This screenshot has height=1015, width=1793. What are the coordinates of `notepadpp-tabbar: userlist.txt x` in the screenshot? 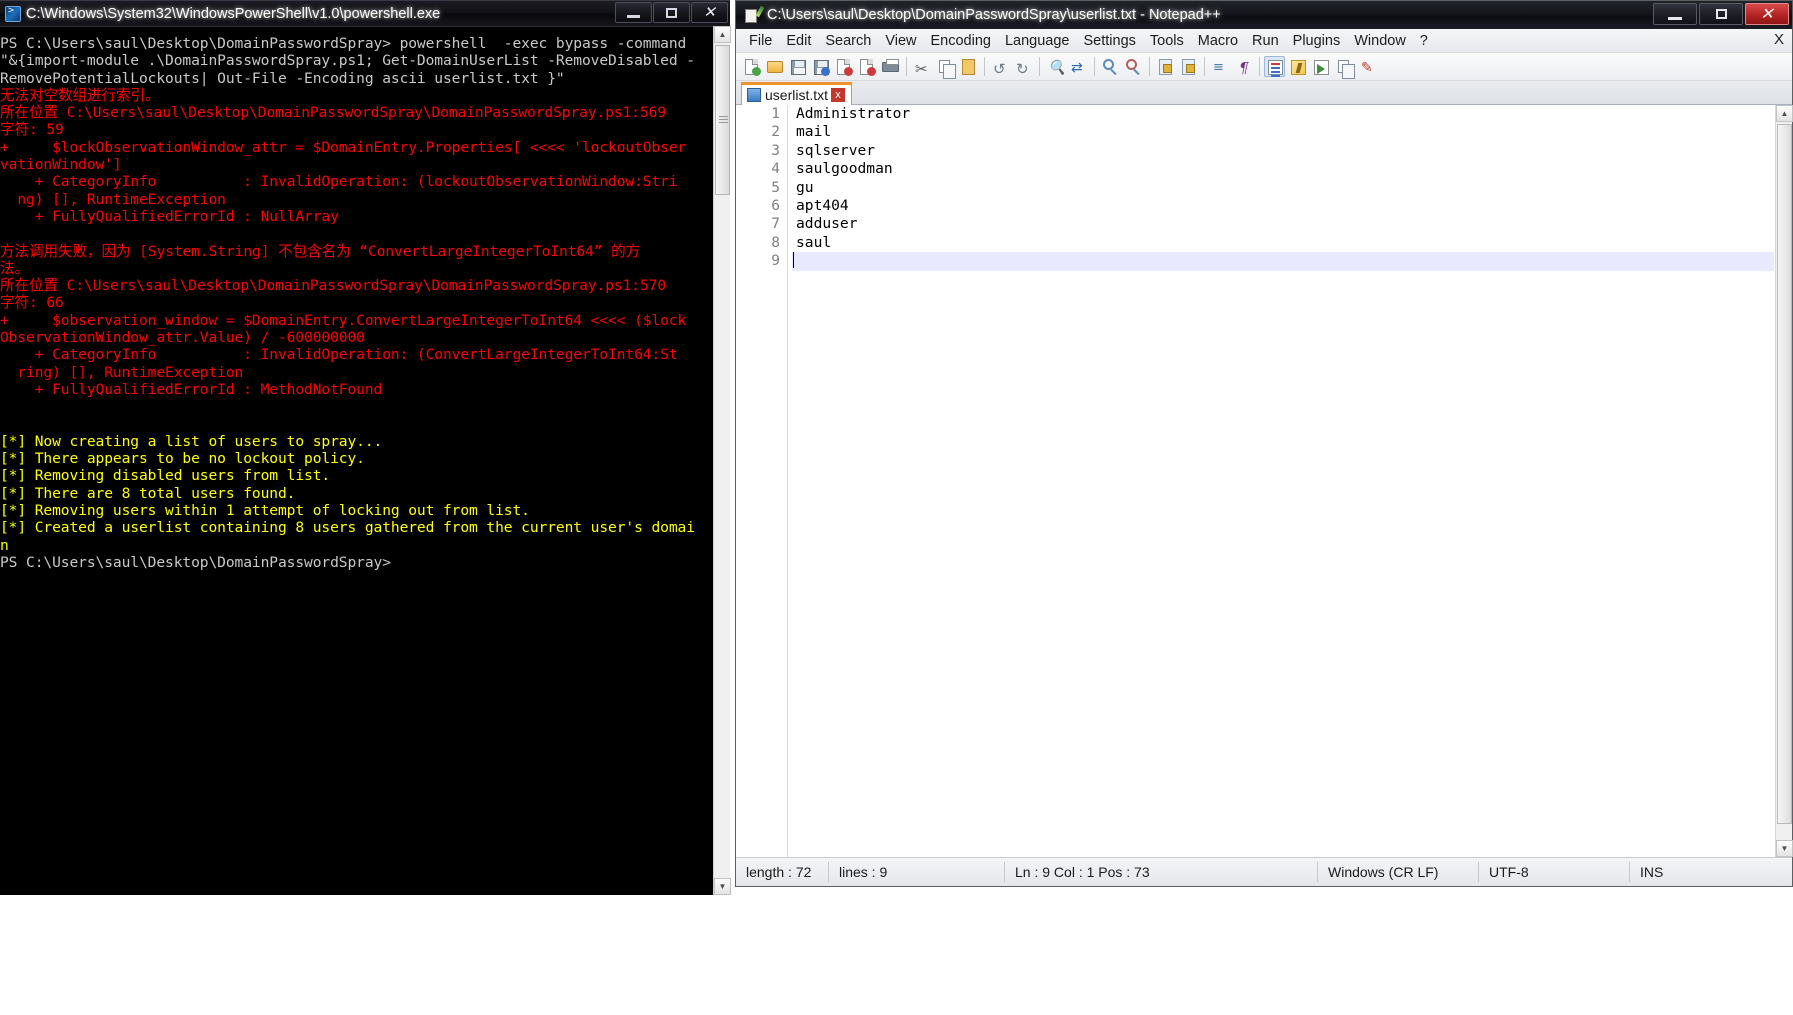 It's located at (1264, 93).